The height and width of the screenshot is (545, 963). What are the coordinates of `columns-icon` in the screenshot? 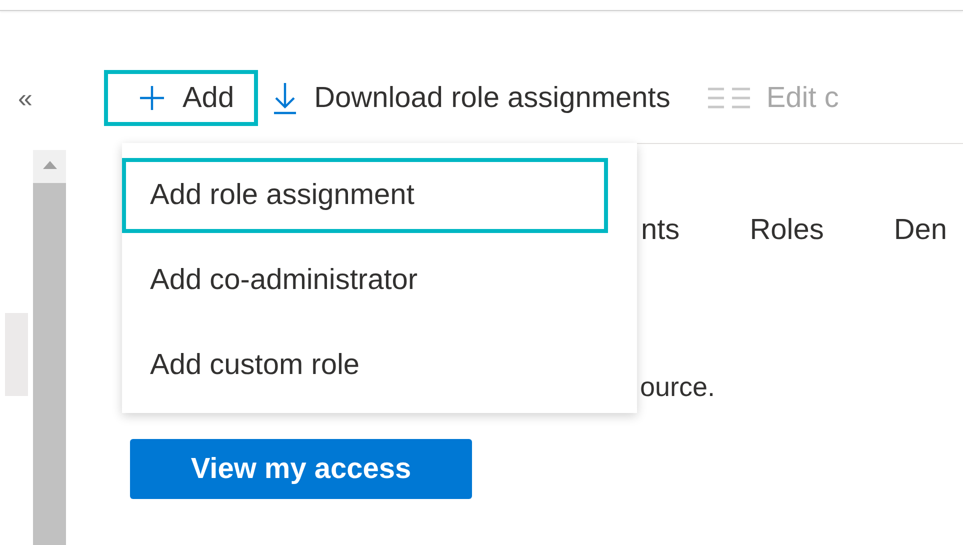 It's located at (729, 98).